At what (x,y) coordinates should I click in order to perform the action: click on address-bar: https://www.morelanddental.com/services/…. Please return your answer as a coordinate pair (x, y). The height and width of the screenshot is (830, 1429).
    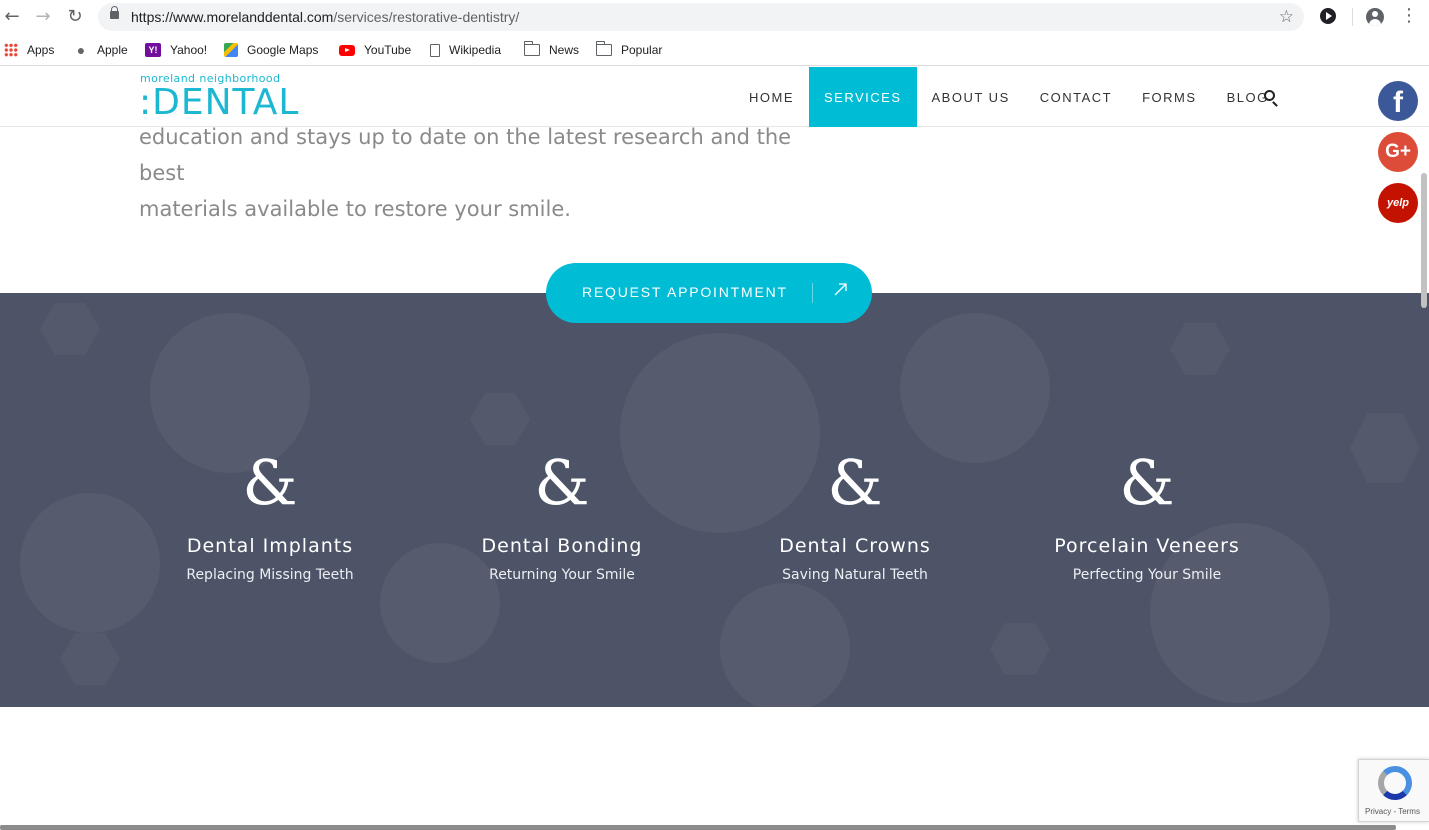
    Looking at the image, I should click on (701, 17).